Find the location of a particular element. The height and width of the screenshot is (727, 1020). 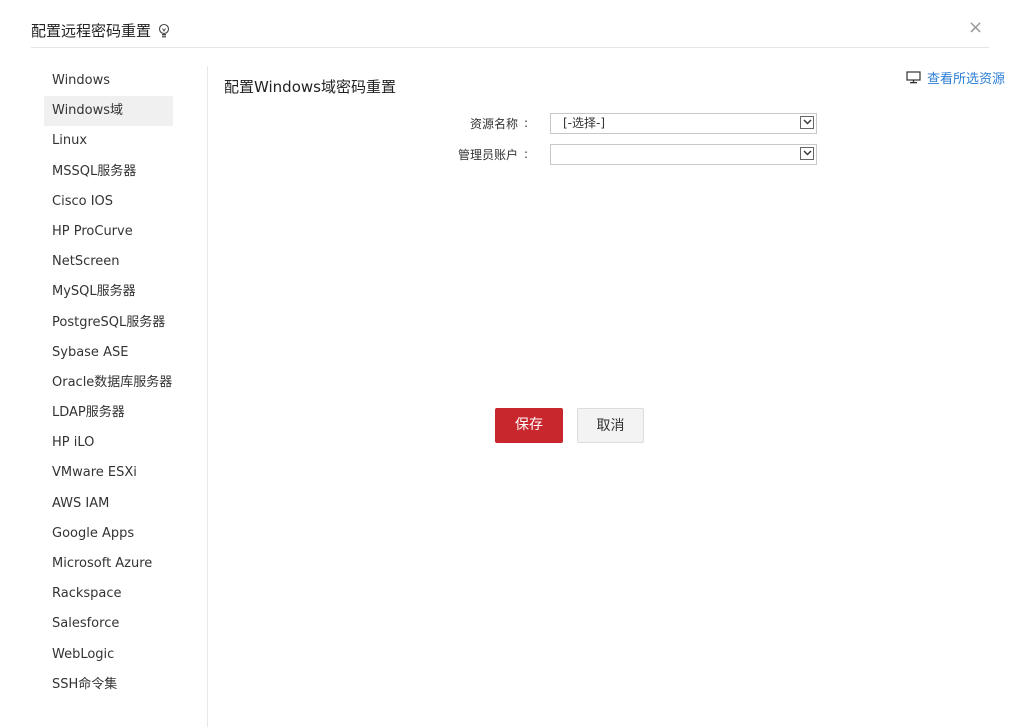

resource-name-value: [-选择-] is located at coordinates (584, 122).